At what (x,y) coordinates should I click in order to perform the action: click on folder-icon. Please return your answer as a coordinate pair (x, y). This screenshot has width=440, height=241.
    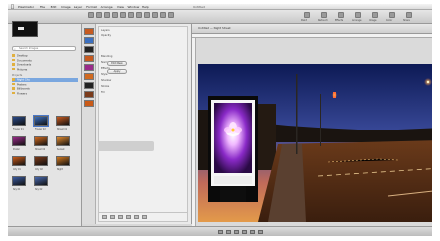
    Looking at the image, I should click on (13, 59).